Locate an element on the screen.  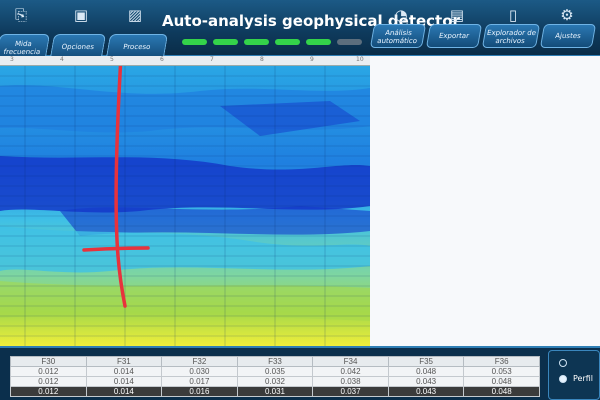
tab-label: Exportar is located at coordinates (454, 36).